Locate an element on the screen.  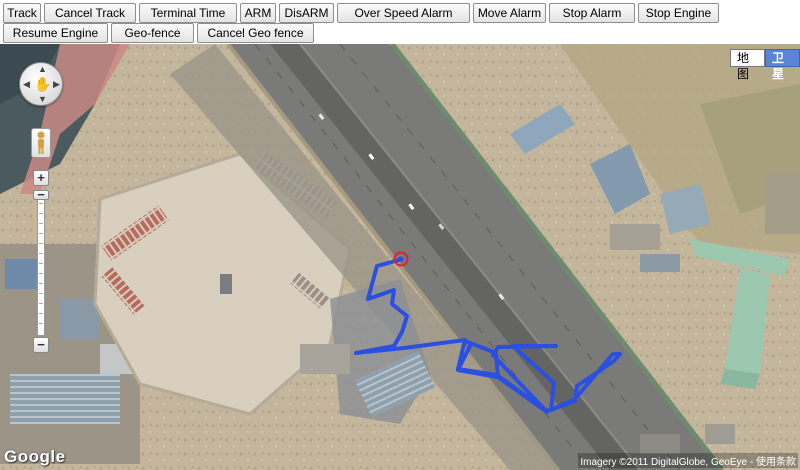
hand-icon: ✋ is located at coordinates (43, 84).